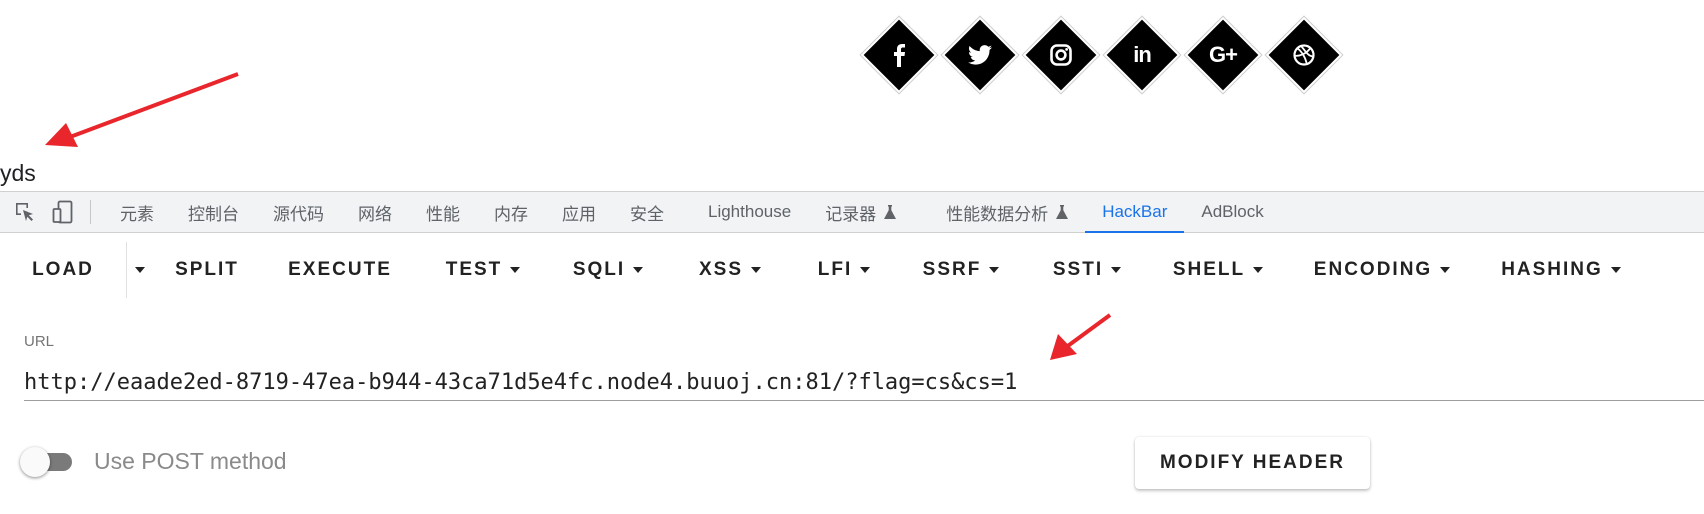 The width and height of the screenshot is (1704, 514). What do you see at coordinates (63, 270) in the screenshot?
I see `load-button: LOAD` at bounding box center [63, 270].